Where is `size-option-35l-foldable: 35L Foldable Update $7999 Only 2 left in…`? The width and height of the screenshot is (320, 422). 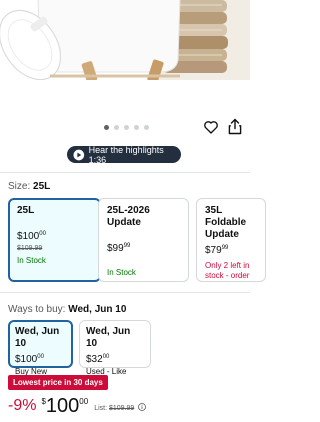
size-option-35l-foldable: 35L Foldable Update $7999 Only 2 left in… is located at coordinates (231, 240).